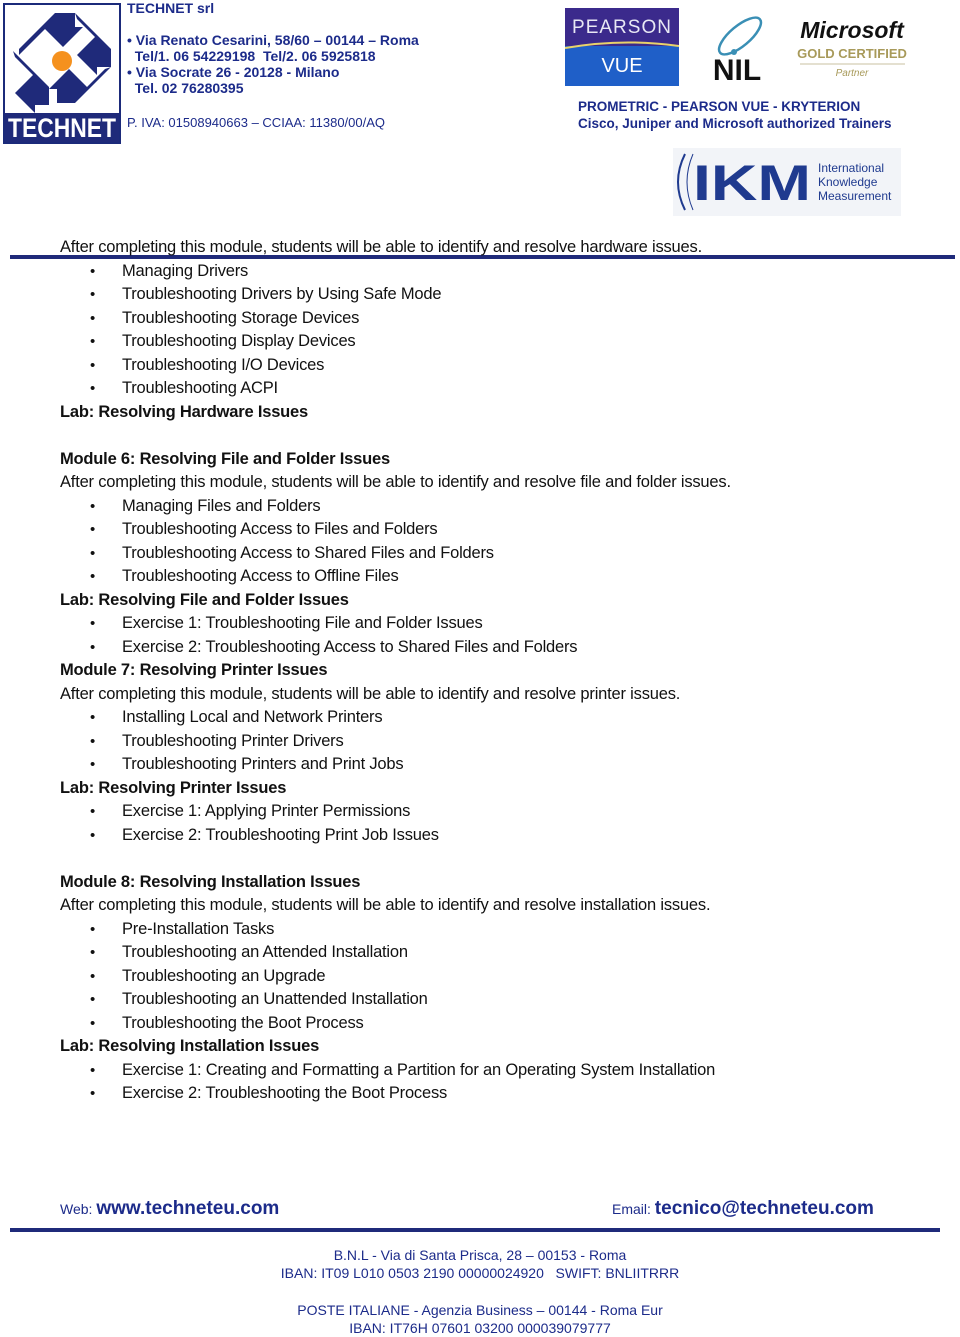 This screenshot has height=1337, width=960. Describe the element at coordinates (256, 122) in the screenshot. I see `vat-number: P. IVA: 01508940663 – CCIAA: 11380/00/AQ` at that location.